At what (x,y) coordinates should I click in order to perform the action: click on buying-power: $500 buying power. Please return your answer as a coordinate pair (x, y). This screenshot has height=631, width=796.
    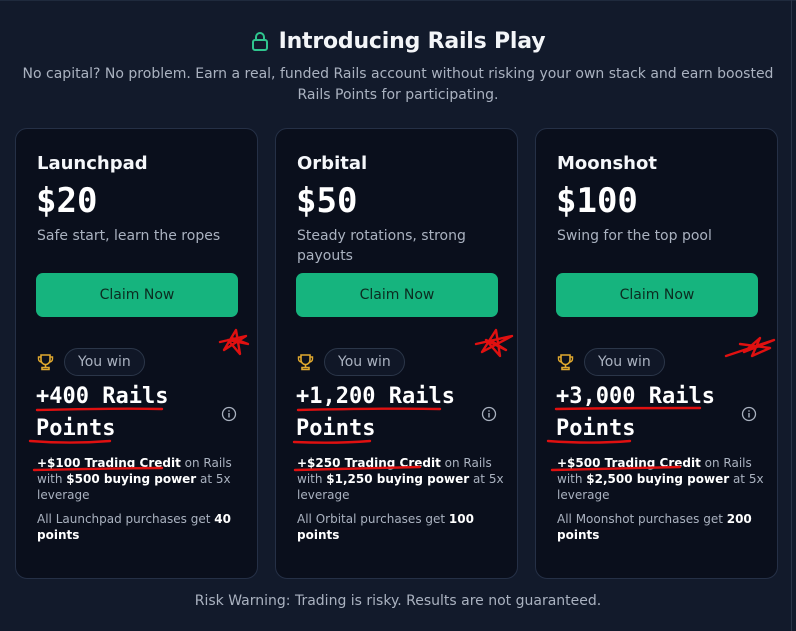
    Looking at the image, I should click on (131, 479).